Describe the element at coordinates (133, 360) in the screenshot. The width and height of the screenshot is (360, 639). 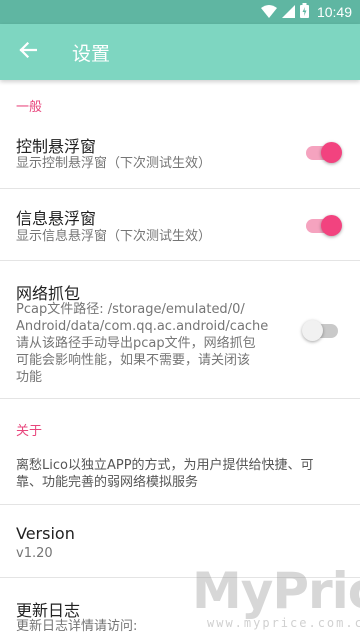
I see `summary-line: 可能会影响性能，如果不需要，请关闭该` at that location.